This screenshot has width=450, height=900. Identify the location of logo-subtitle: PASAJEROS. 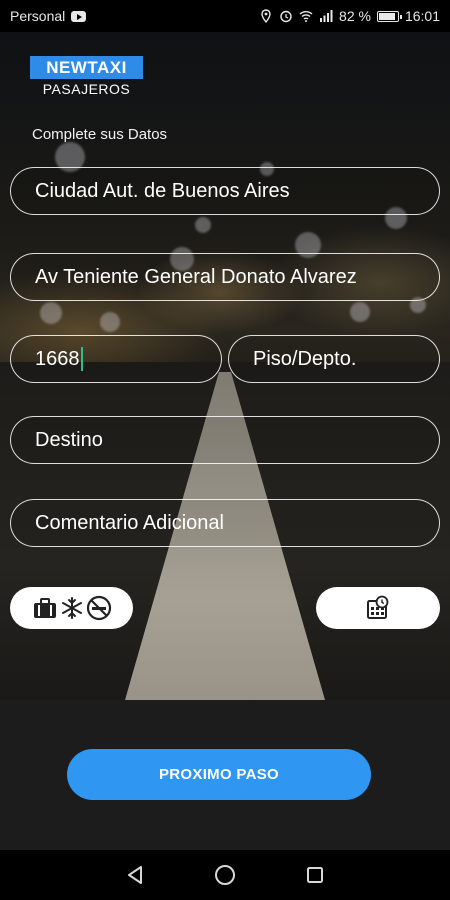
(86, 89).